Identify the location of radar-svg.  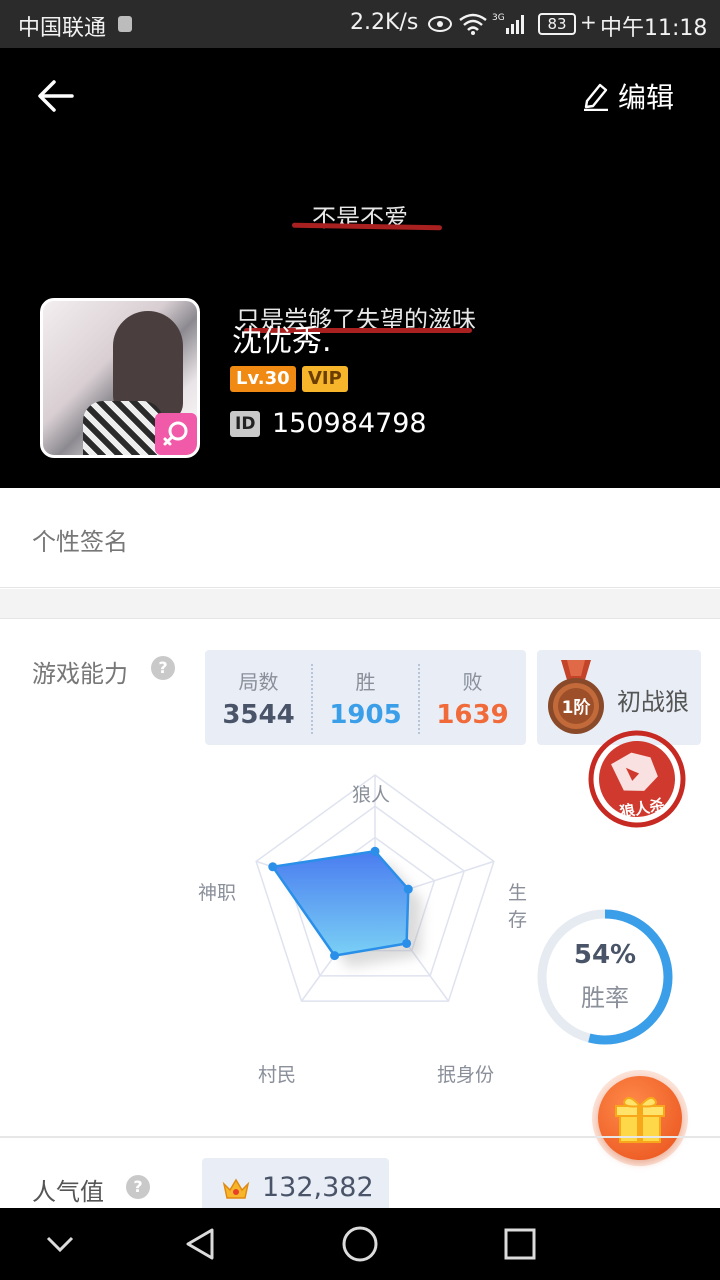
(375, 888).